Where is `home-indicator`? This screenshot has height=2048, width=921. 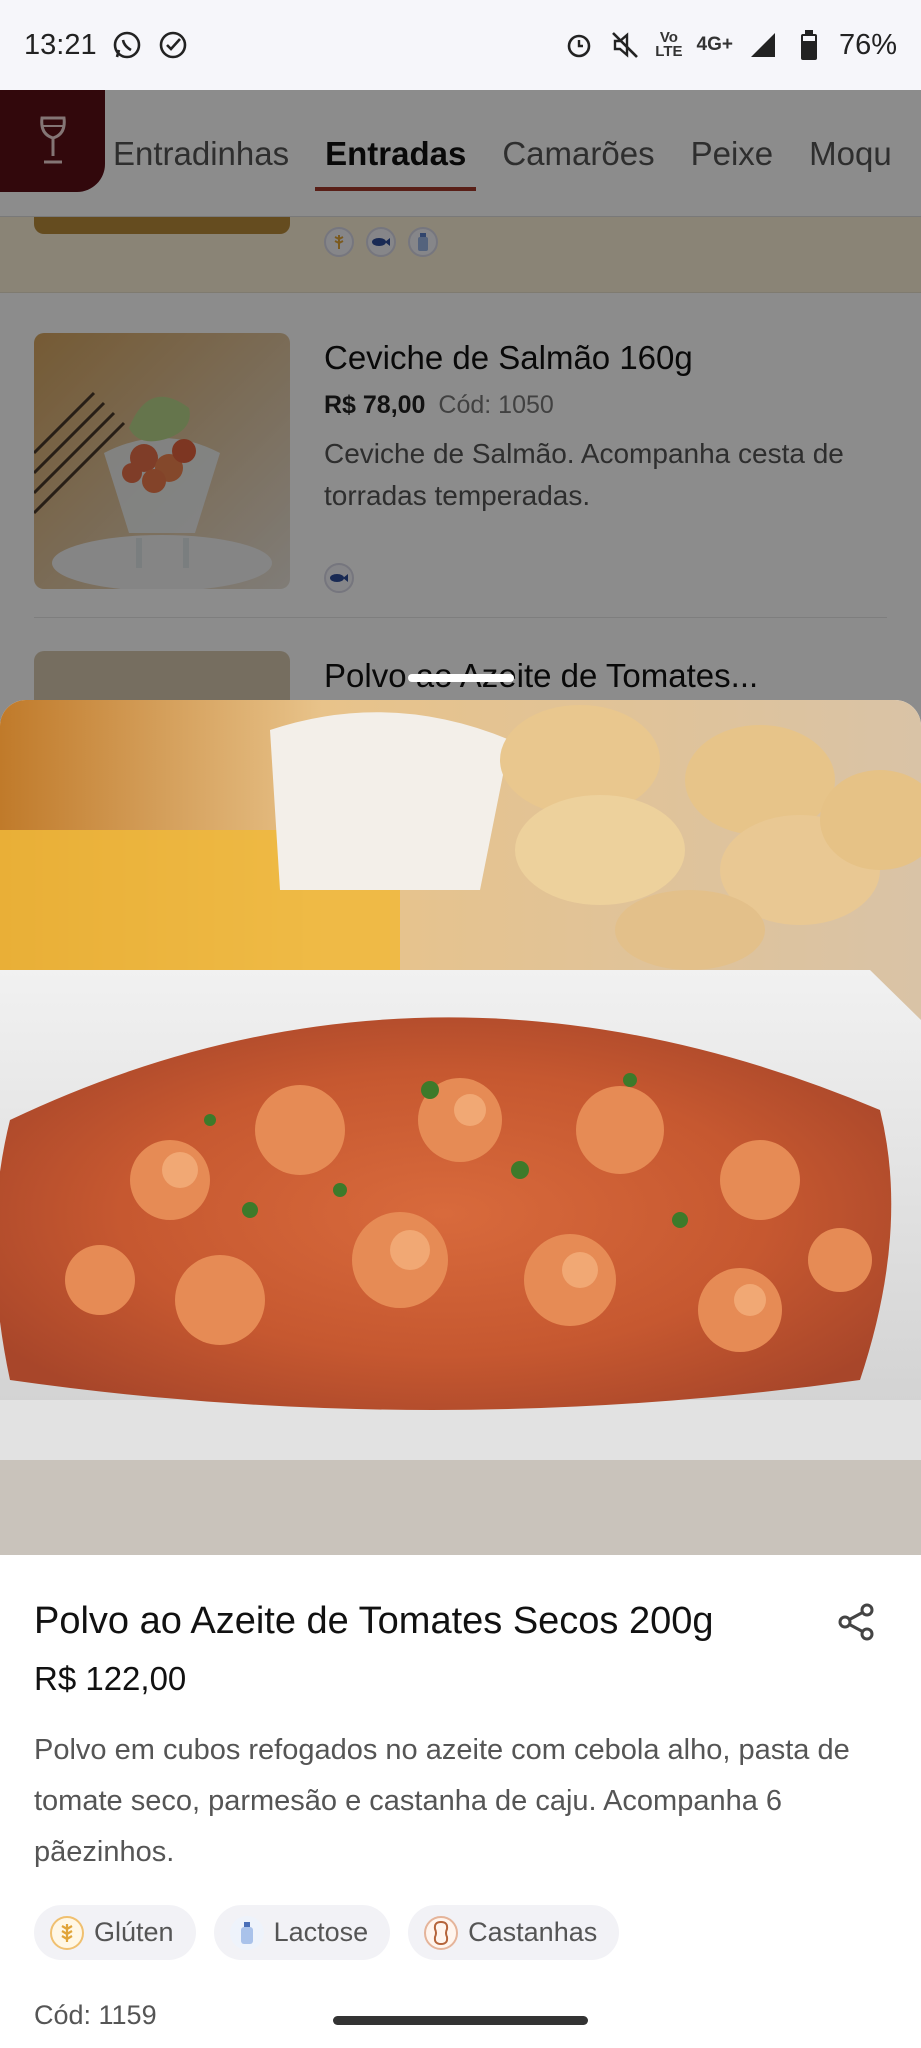 home-indicator is located at coordinates (460, 2020).